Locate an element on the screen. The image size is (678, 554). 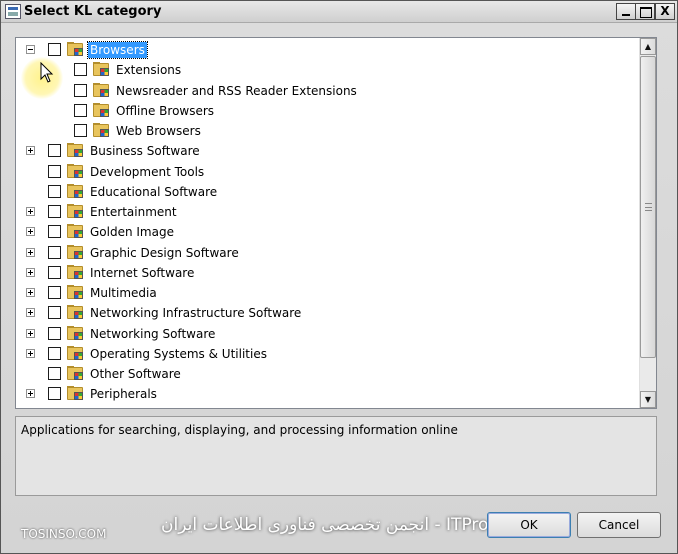
title-bar: Select KL category X is located at coordinates (339, 12).